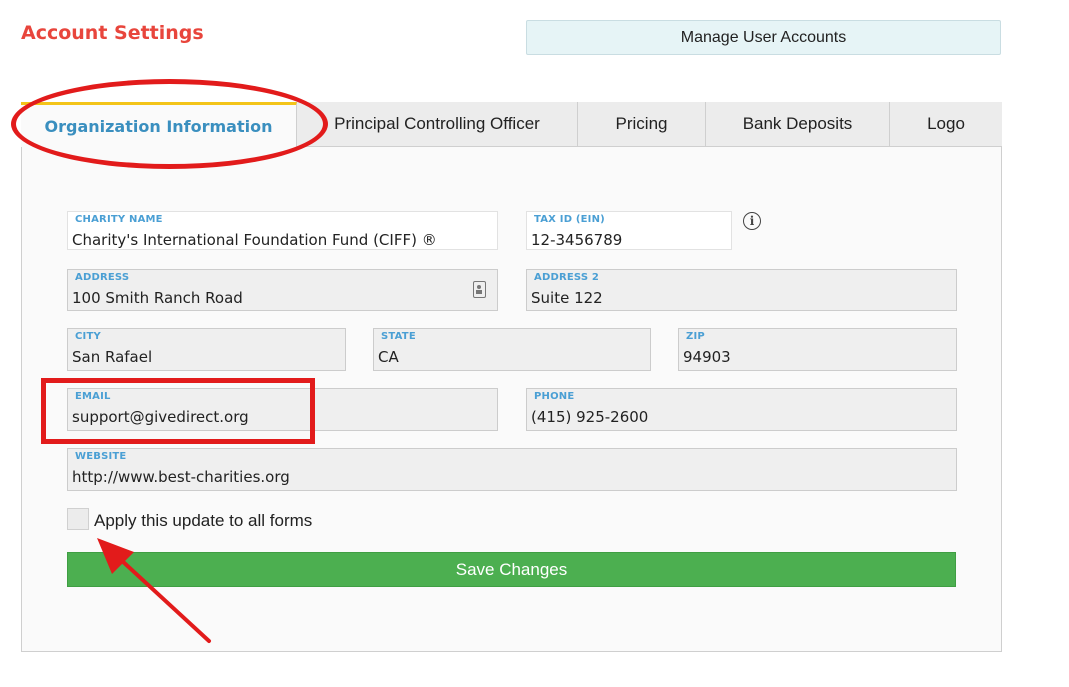 The height and width of the screenshot is (687, 1069). I want to click on manage-user-accounts-button: Manage User Accounts, so click(763, 37).